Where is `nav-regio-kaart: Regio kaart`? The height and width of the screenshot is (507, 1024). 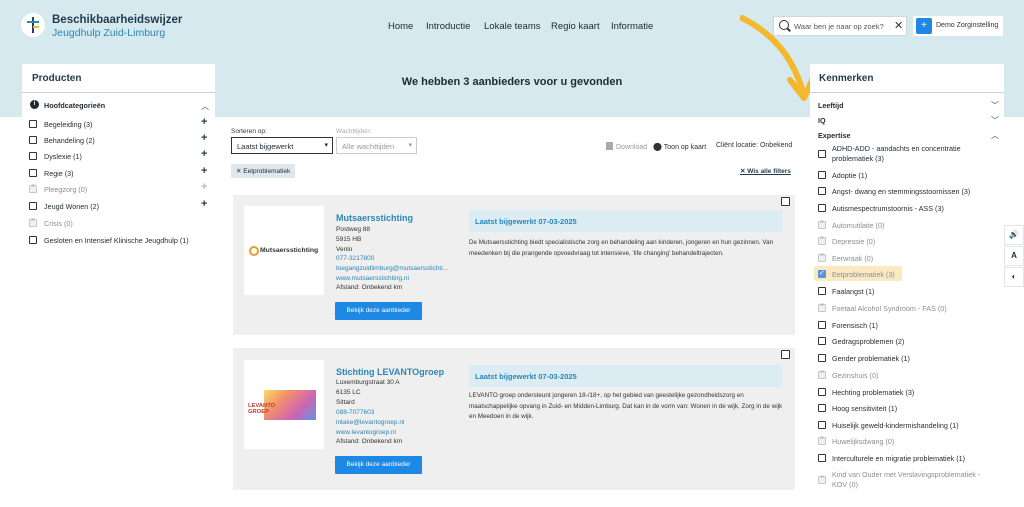
nav-regio-kaart: Regio kaart is located at coordinates (575, 26).